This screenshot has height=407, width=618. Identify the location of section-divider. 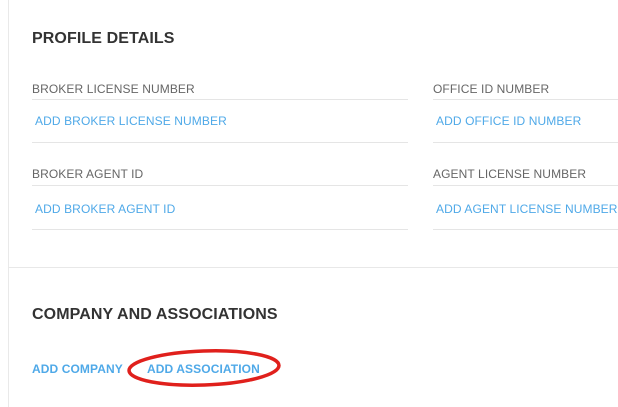
(313, 267).